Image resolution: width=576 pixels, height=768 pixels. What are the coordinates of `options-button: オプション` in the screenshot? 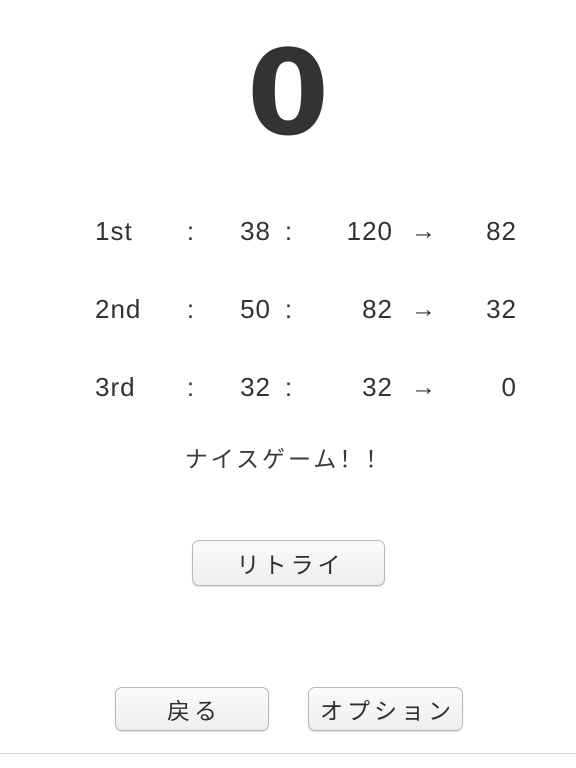 It's located at (385, 709).